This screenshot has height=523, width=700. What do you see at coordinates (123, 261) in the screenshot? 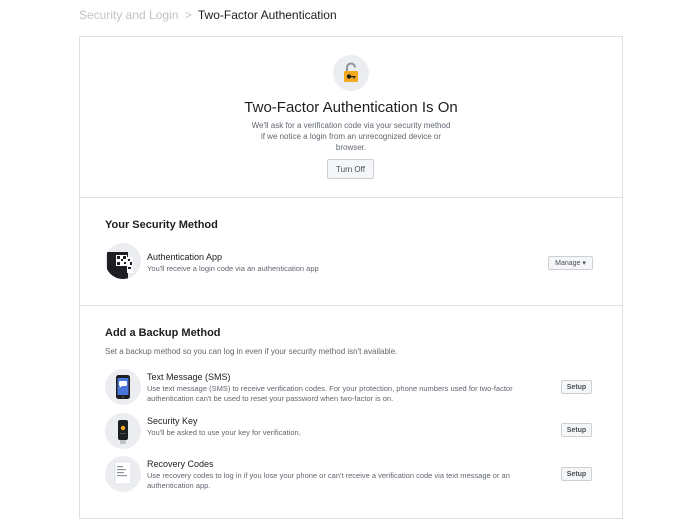
I see `authentication-app-icon` at bounding box center [123, 261].